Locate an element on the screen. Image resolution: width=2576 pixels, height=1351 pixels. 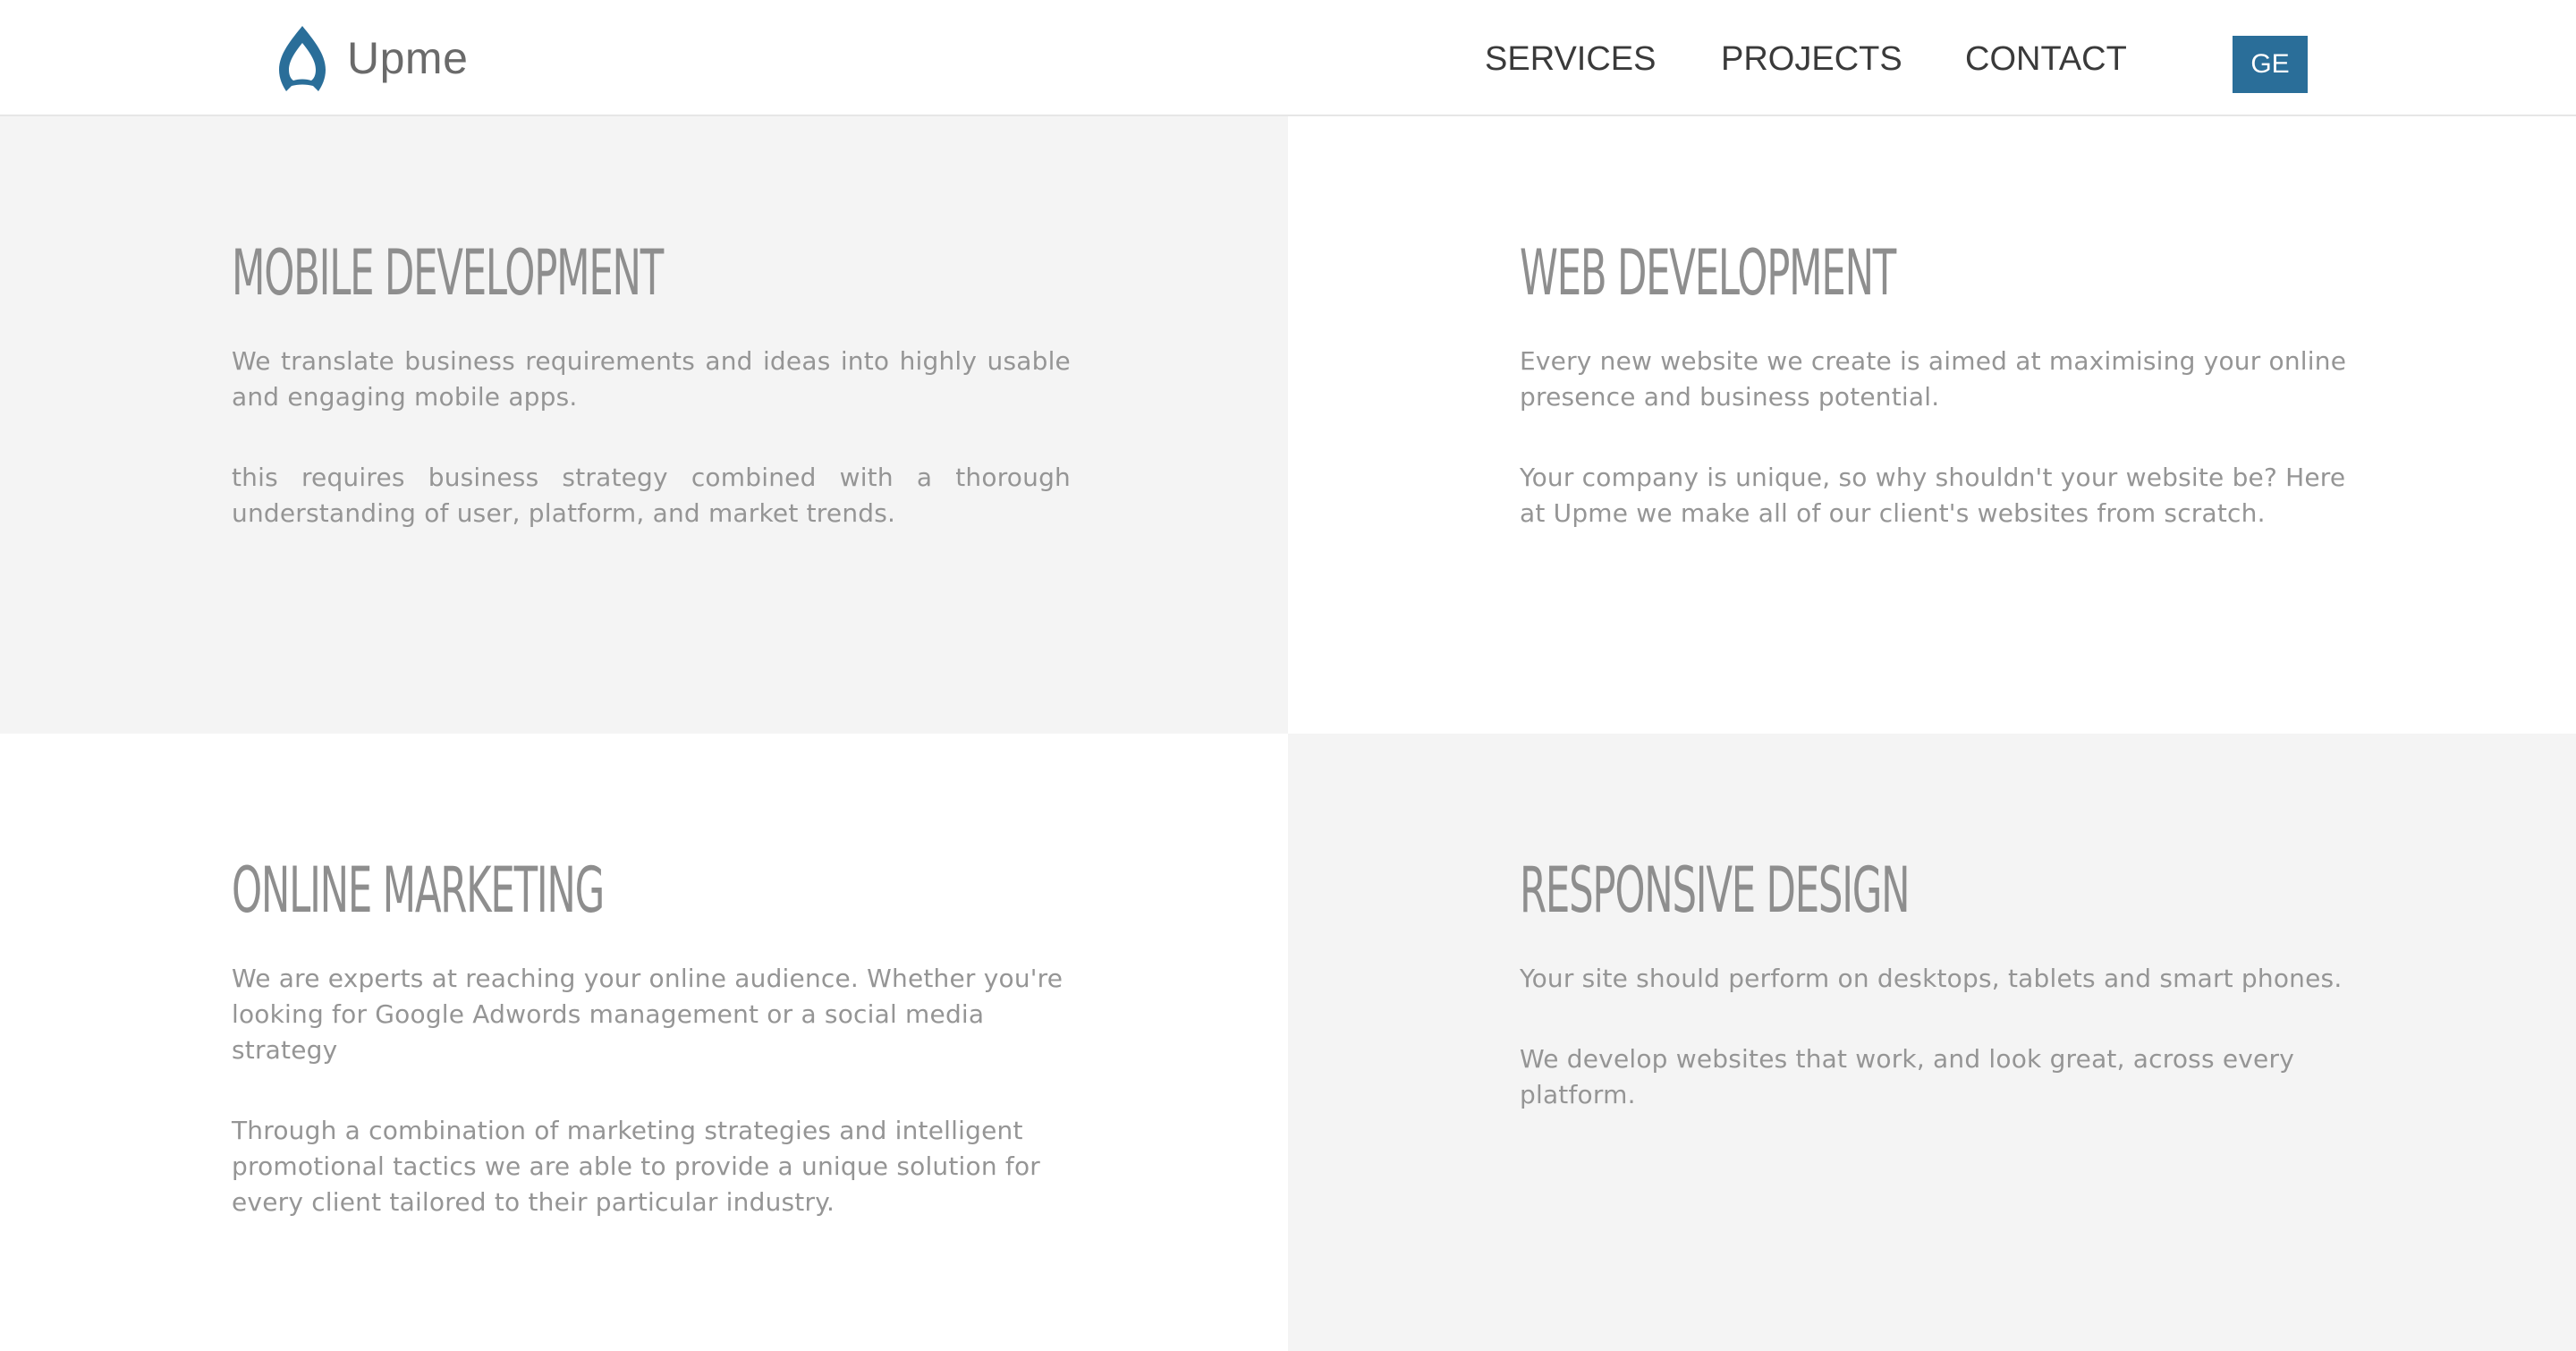
service-title: MOBILE DEVELOPMENT is located at coordinates (448, 273).